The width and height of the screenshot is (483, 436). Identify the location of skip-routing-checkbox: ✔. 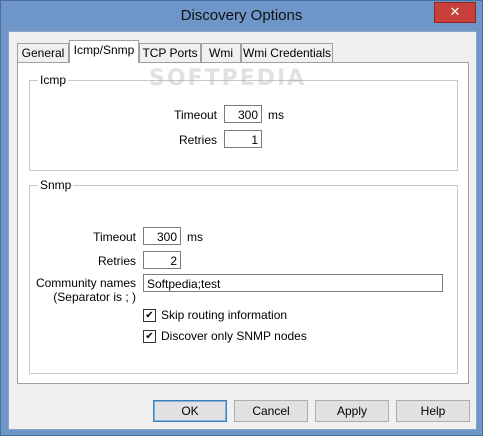
(149, 315).